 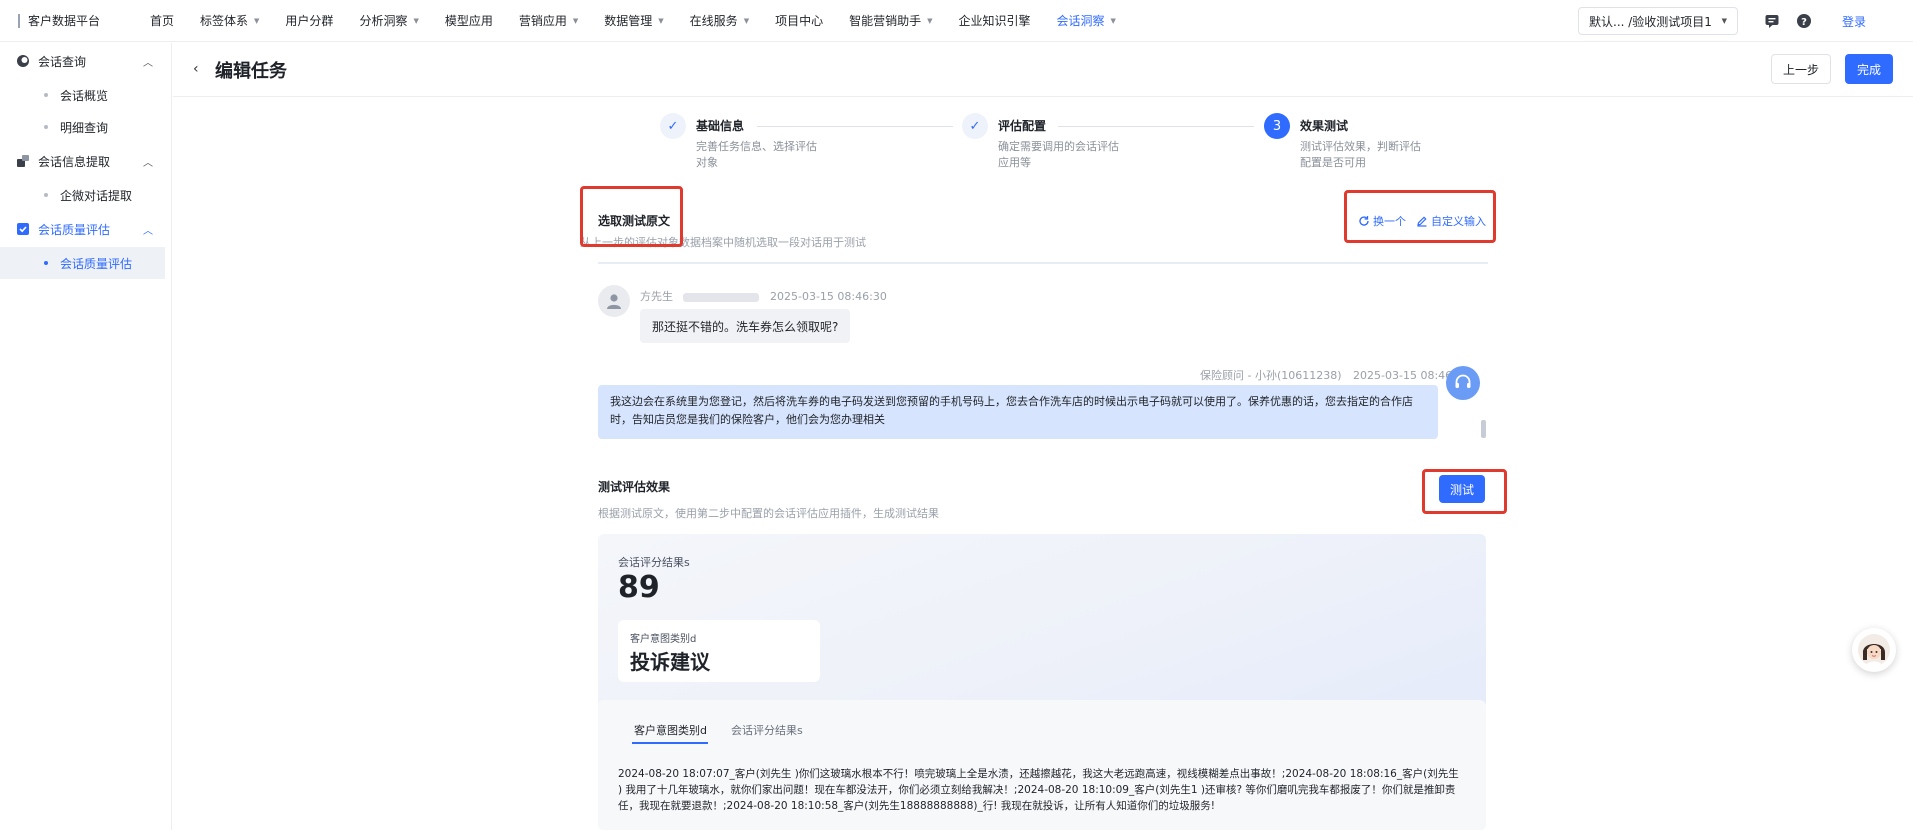 What do you see at coordinates (23, 61) in the screenshot?
I see `chat-search-icon` at bounding box center [23, 61].